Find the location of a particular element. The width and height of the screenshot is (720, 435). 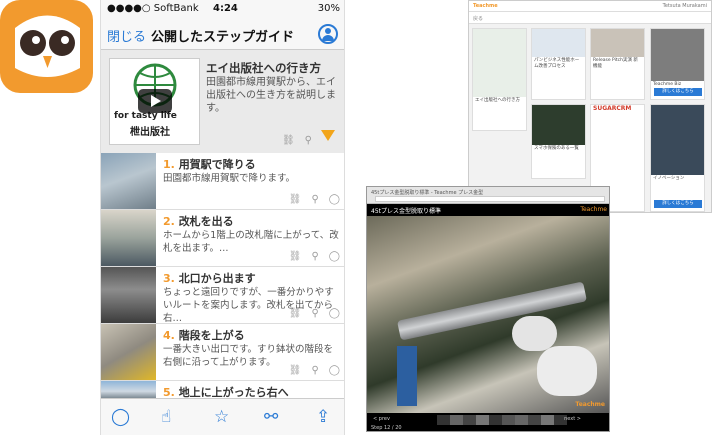

status-bar: ●●●●○ SoftBank 4:24 30% is located at coordinates (222, 9).